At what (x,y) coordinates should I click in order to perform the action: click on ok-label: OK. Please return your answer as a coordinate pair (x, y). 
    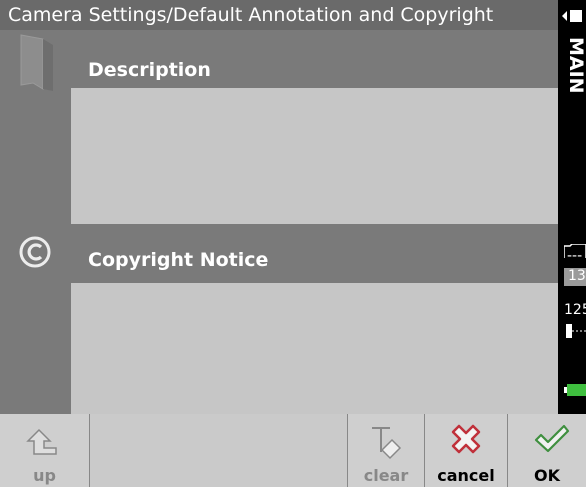
    Looking at the image, I should click on (547, 475).